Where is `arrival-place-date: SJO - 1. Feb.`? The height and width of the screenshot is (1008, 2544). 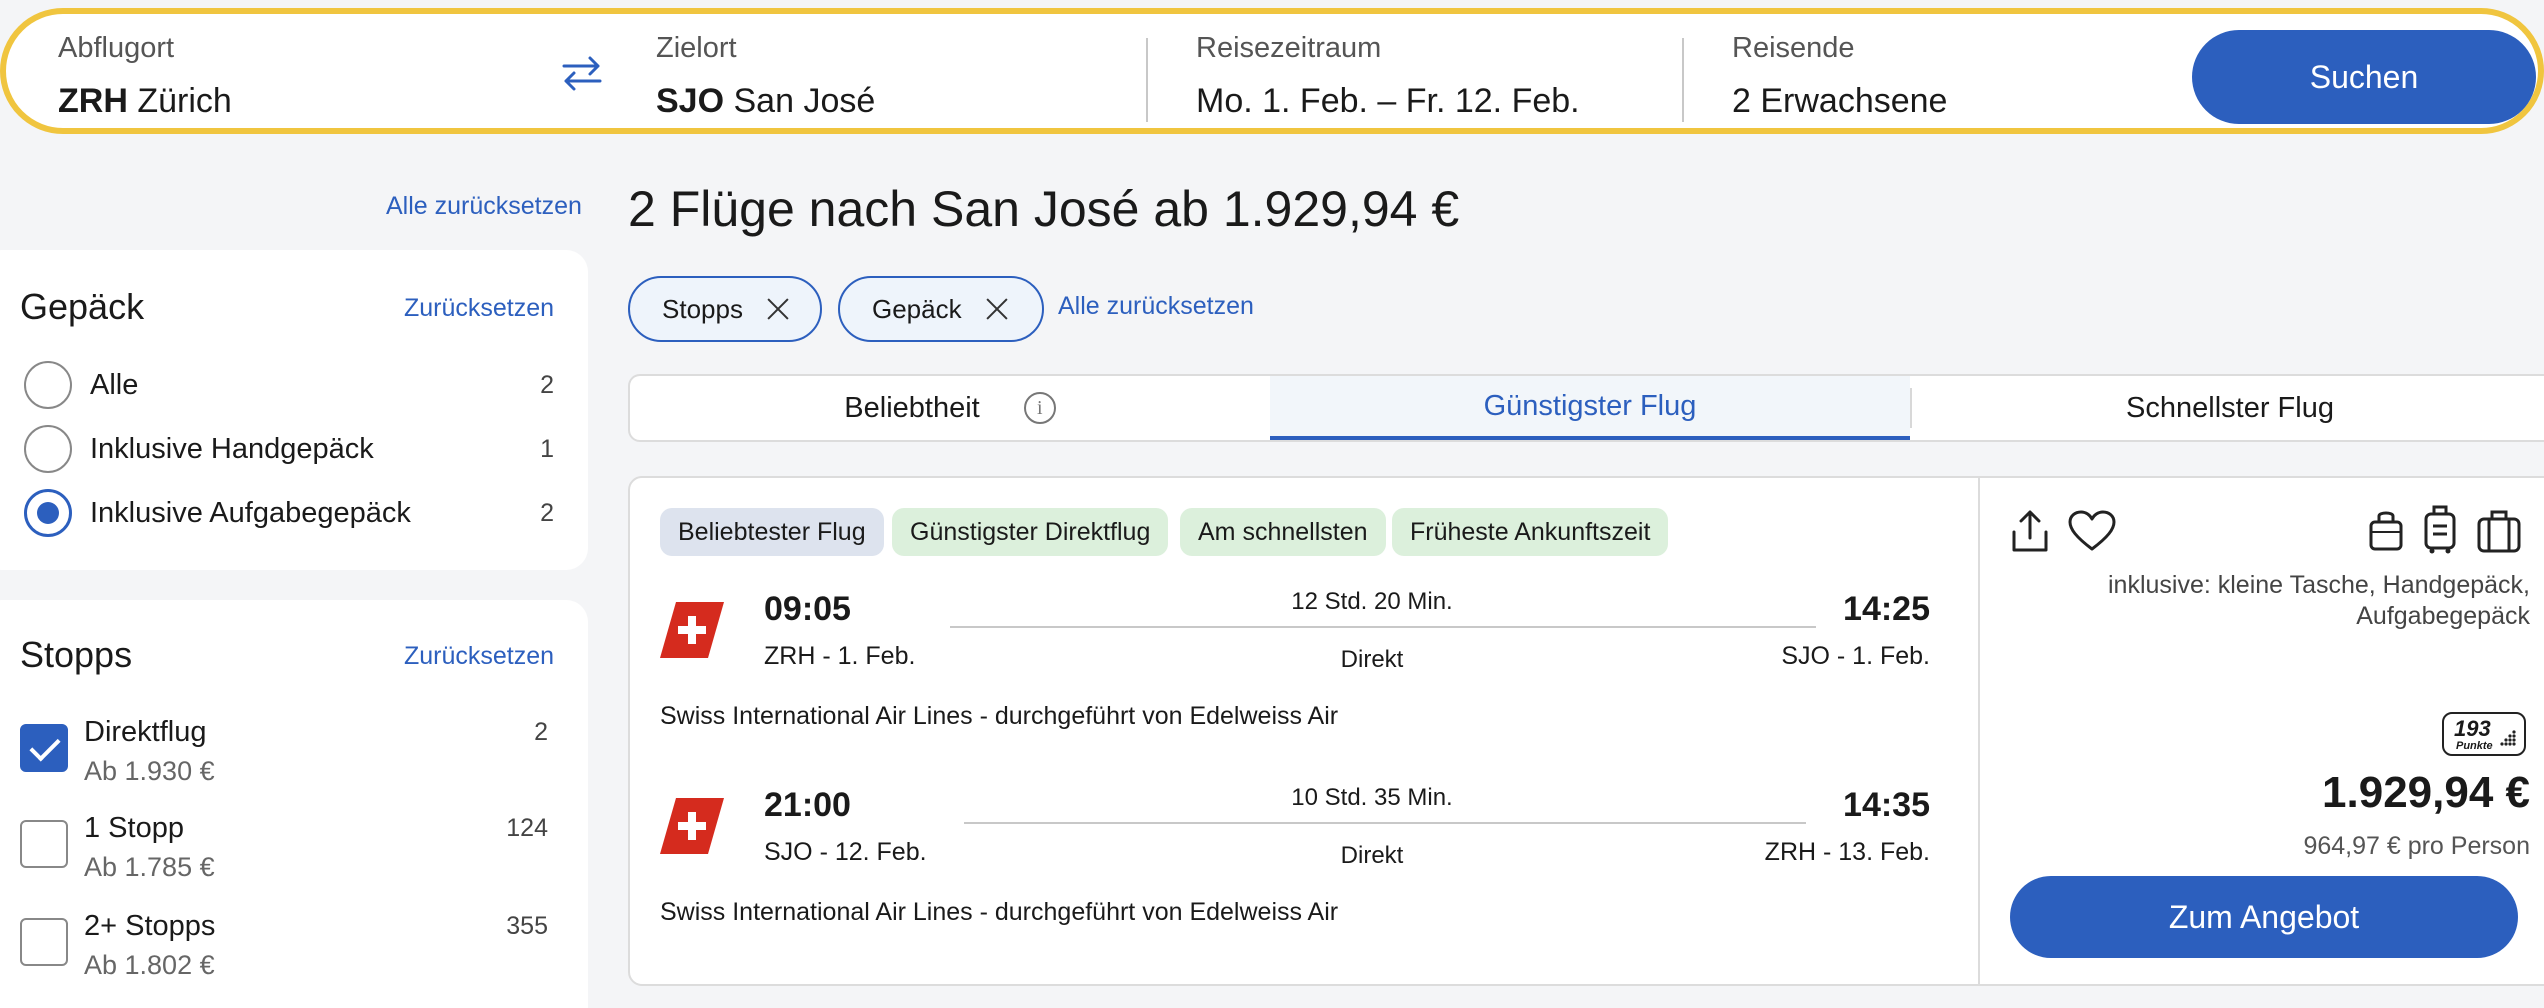
arrival-place-date: SJO - 1. Feb. is located at coordinates (1855, 656).